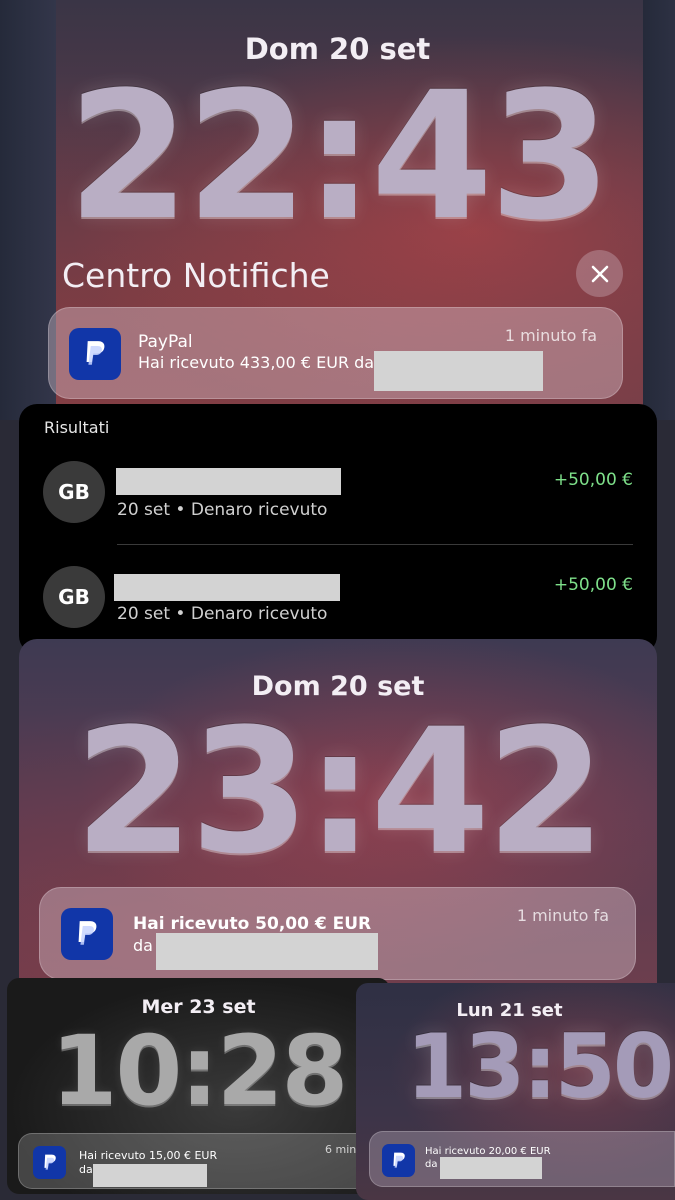 This screenshot has height=1200, width=675. I want to click on close-icon, so click(599, 273).